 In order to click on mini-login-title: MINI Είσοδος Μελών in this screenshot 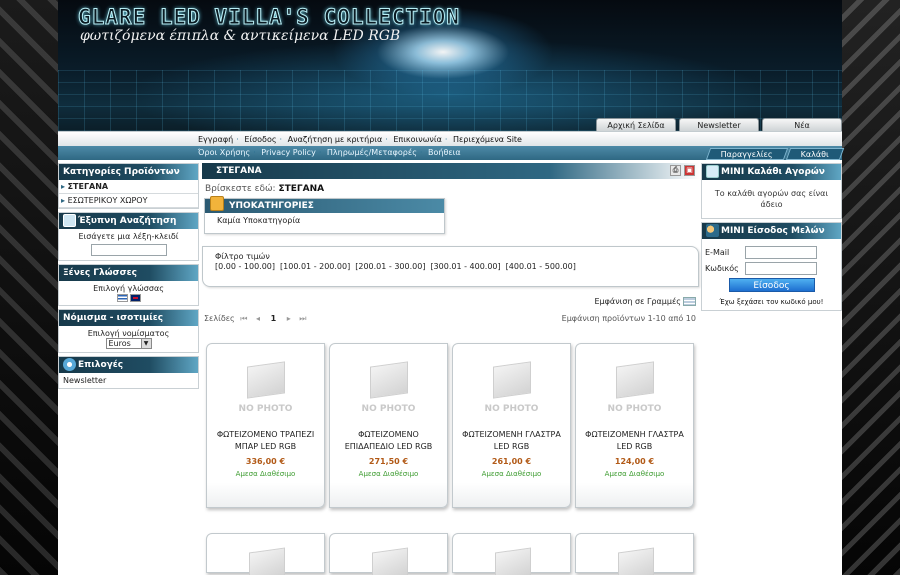, I will do `click(773, 231)`.